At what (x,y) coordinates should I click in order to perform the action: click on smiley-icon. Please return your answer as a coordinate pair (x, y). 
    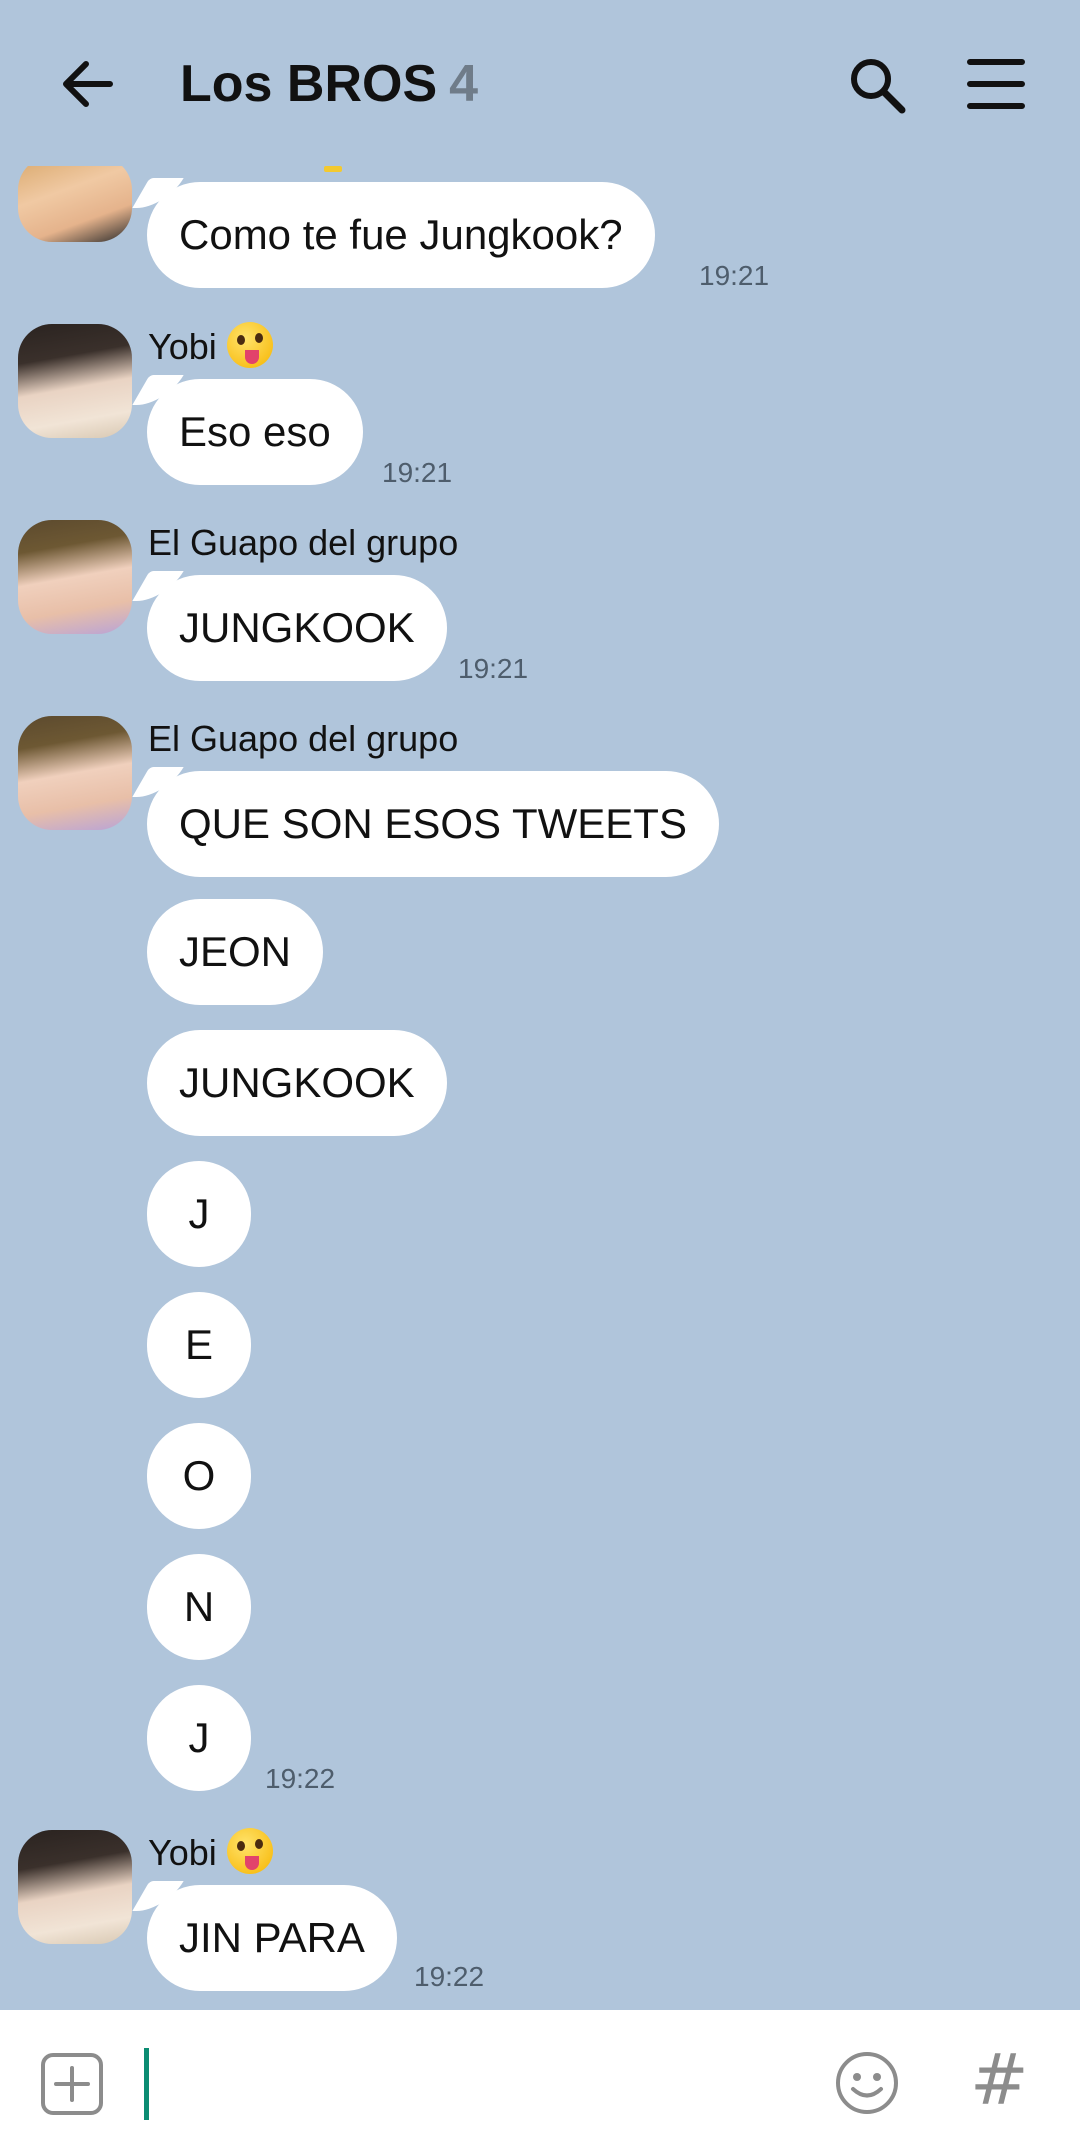
    Looking at the image, I should click on (867, 2083).